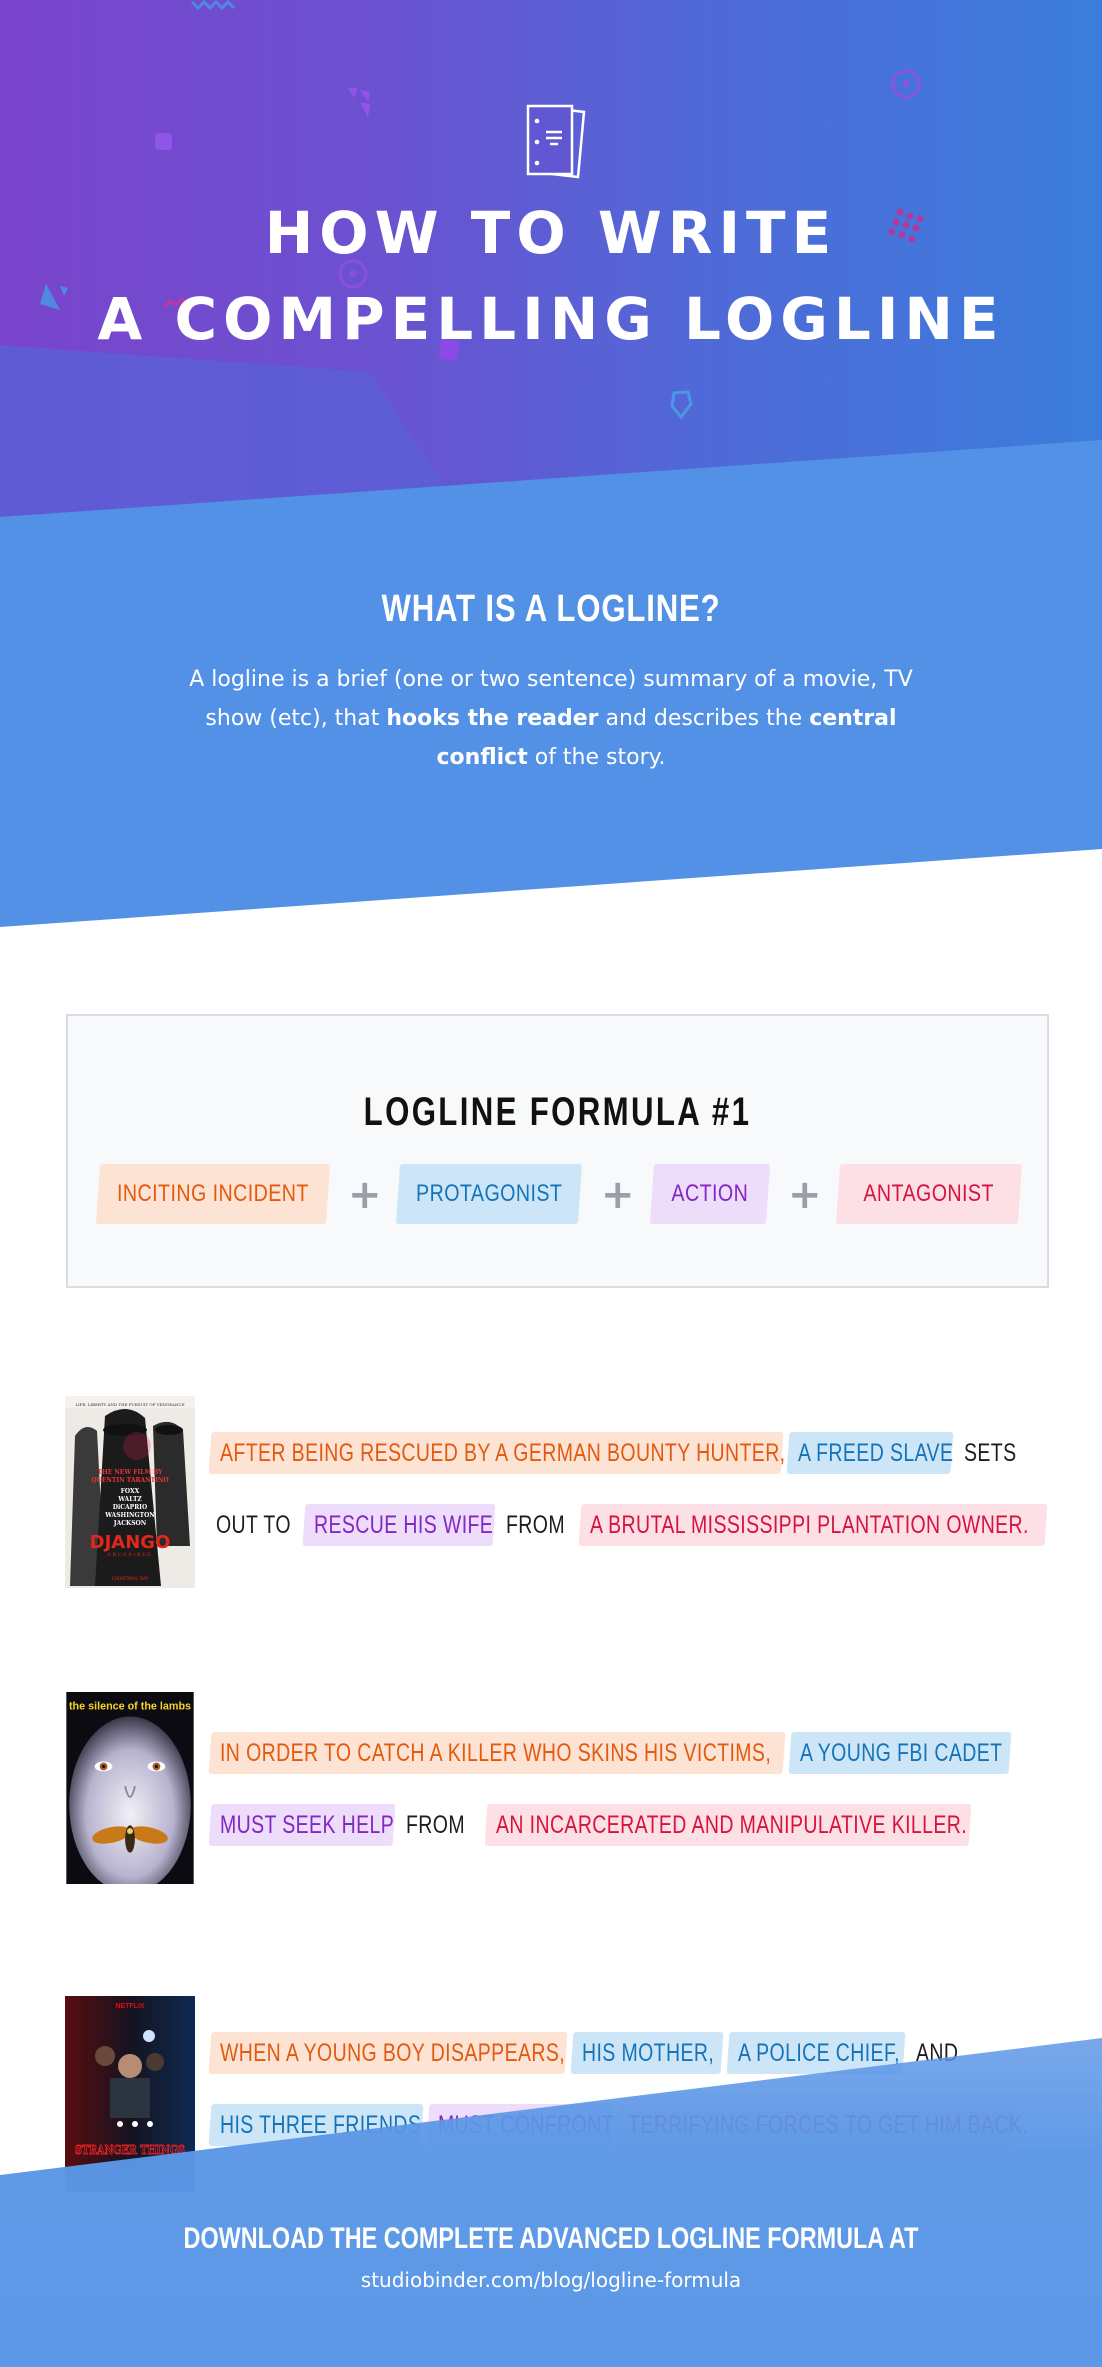  Describe the element at coordinates (129, 1499) in the screenshot. I see `poster-credit: WALTZ` at that location.